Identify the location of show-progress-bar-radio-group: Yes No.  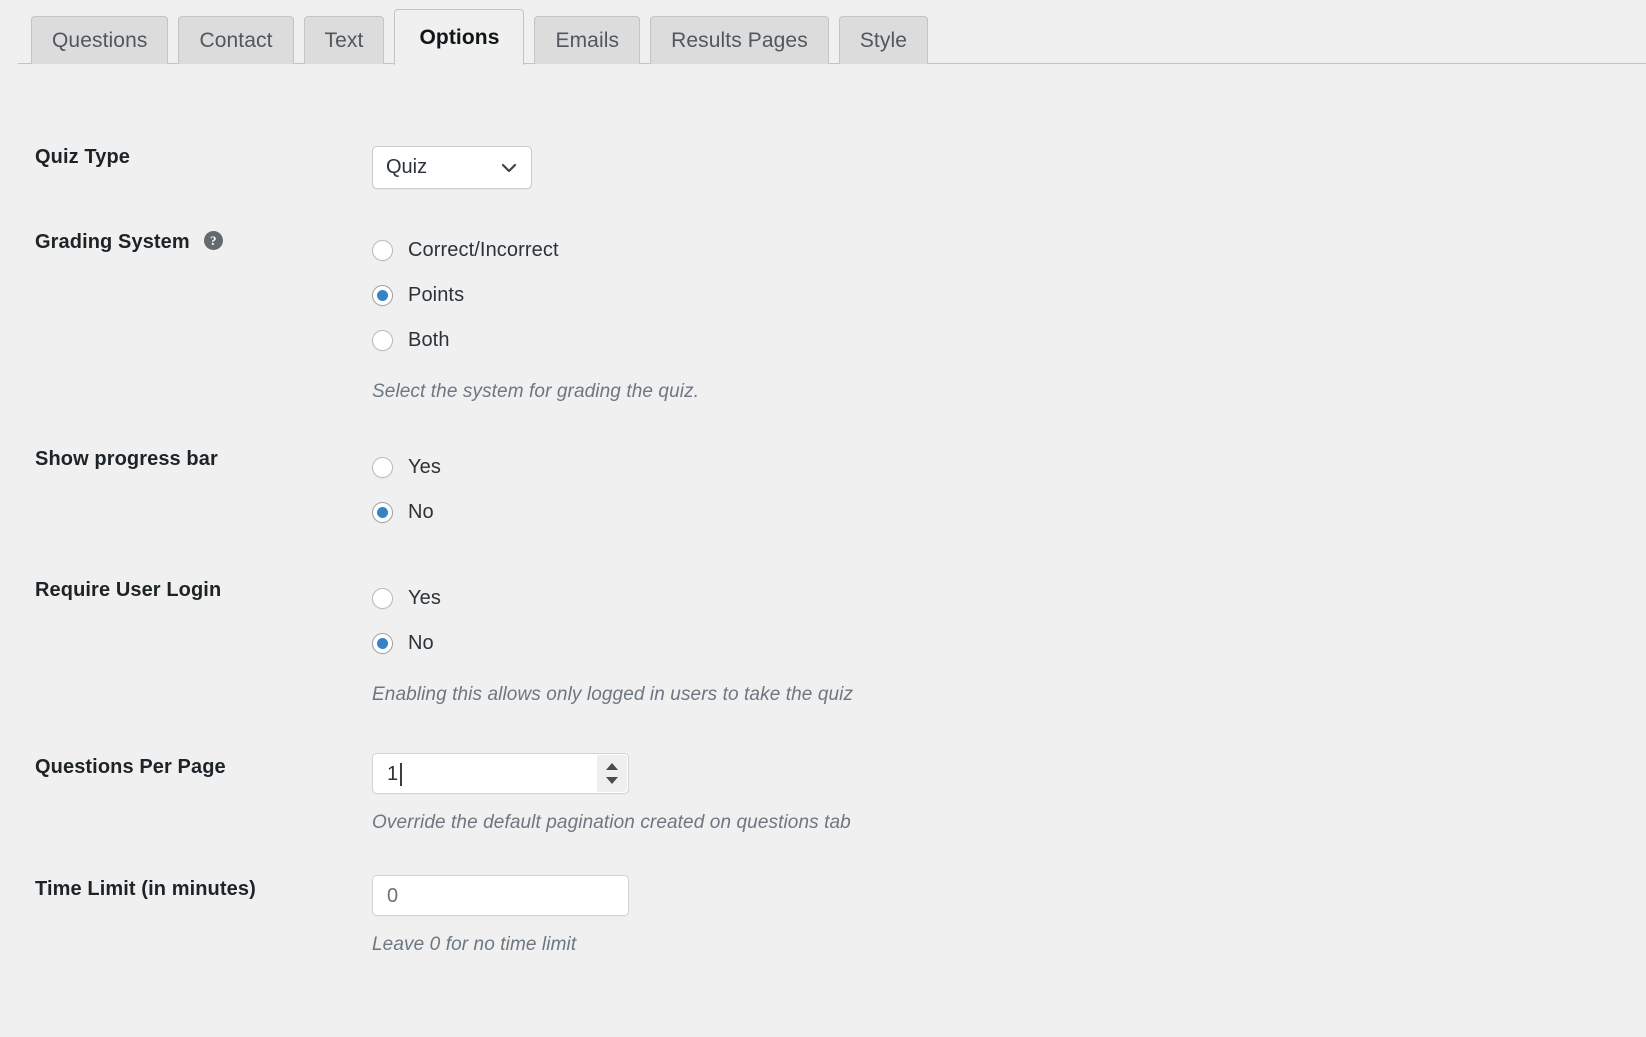
(1009, 490).